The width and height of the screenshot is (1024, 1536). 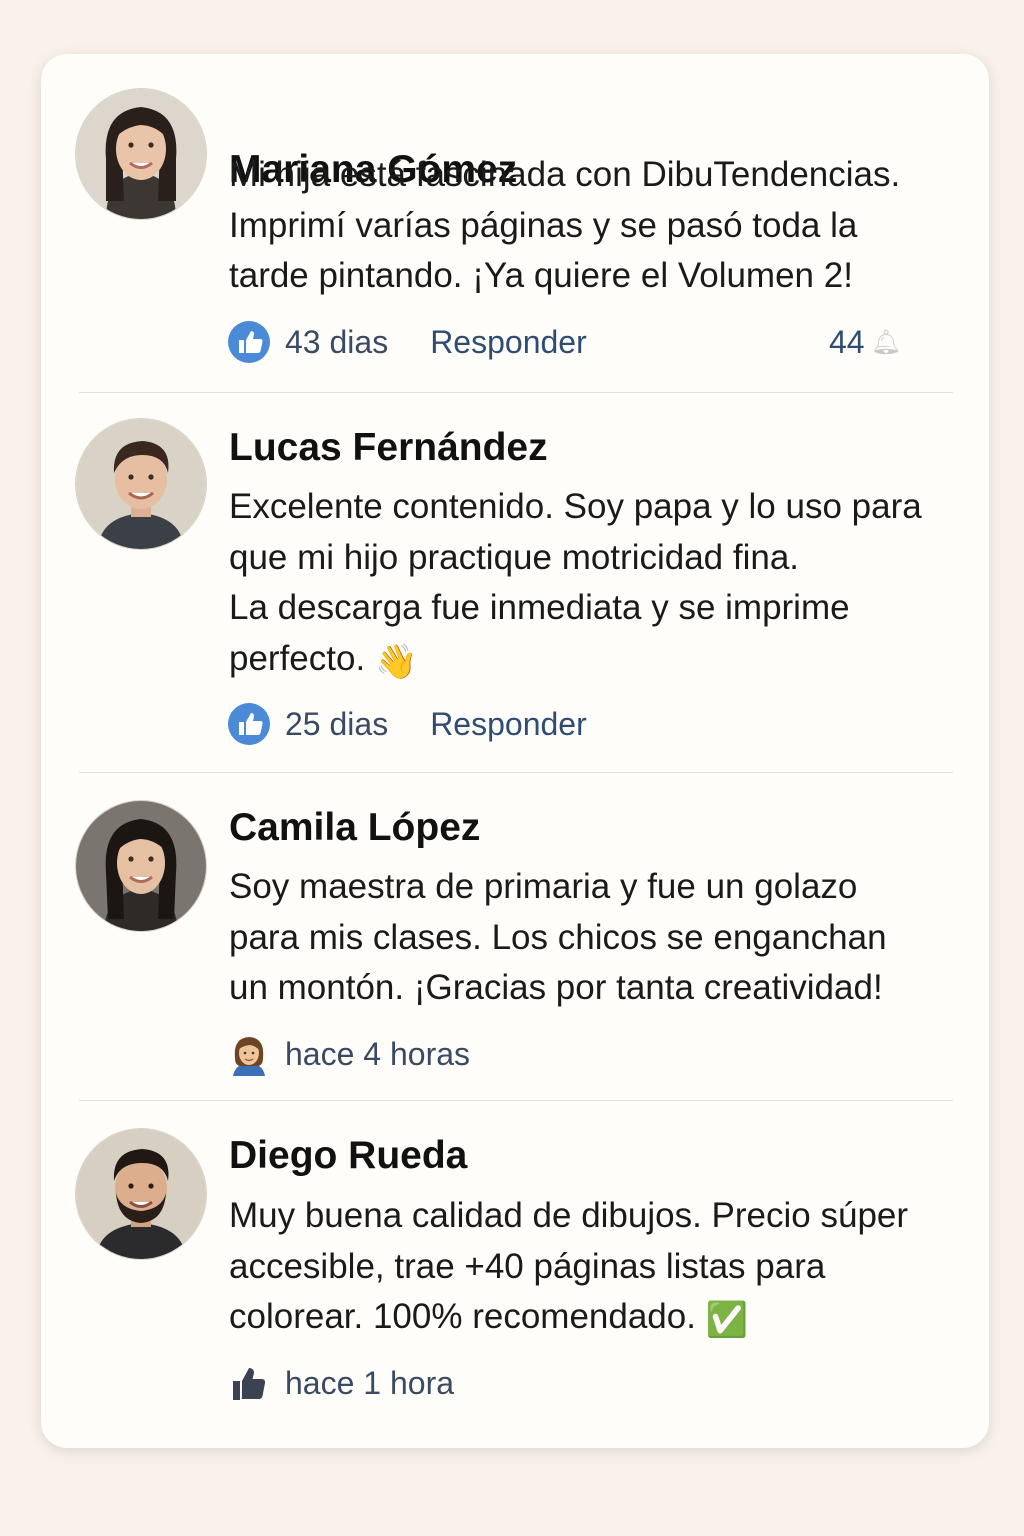 I want to click on like-count-value: 44, so click(x=847, y=342).